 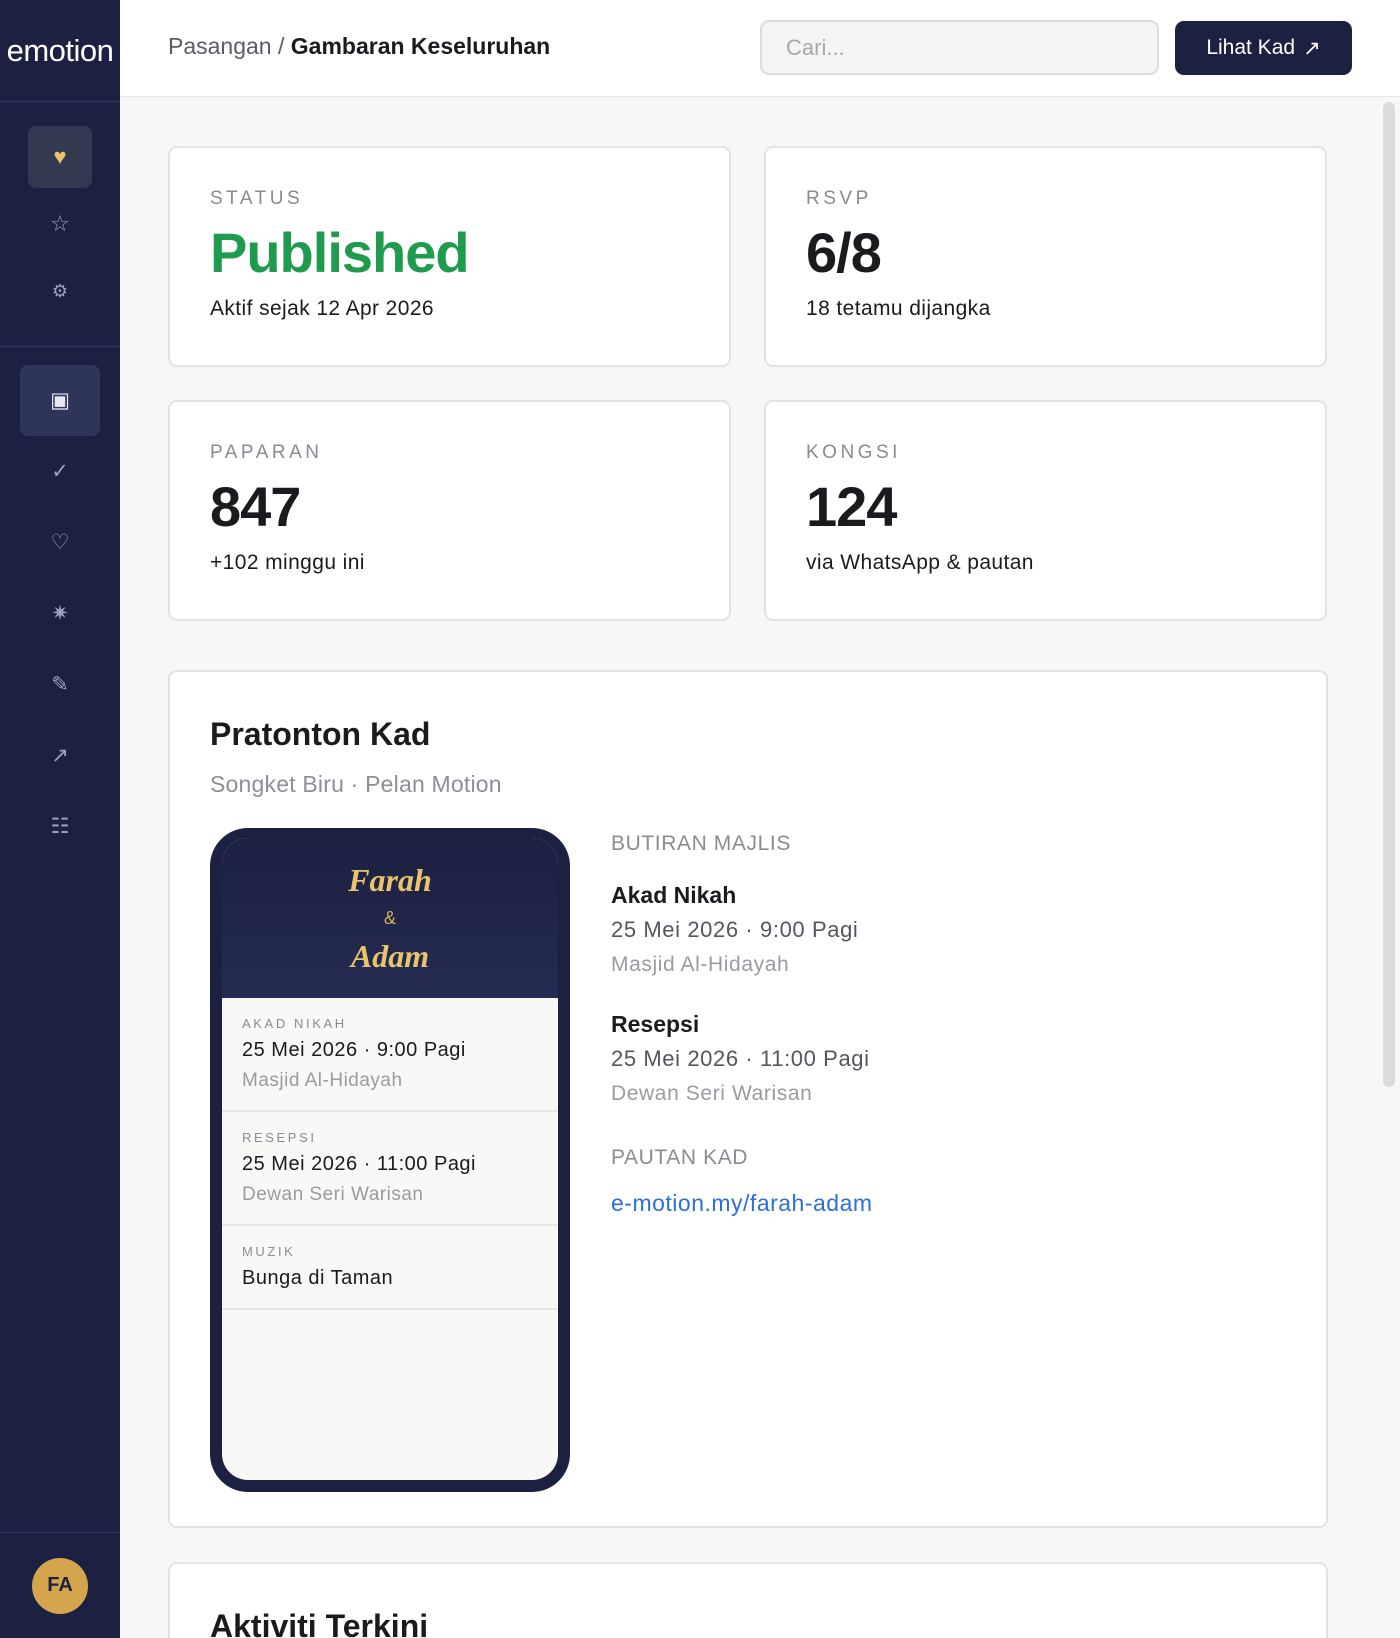 I want to click on external-link-icon: ↗, so click(x=1312, y=48).